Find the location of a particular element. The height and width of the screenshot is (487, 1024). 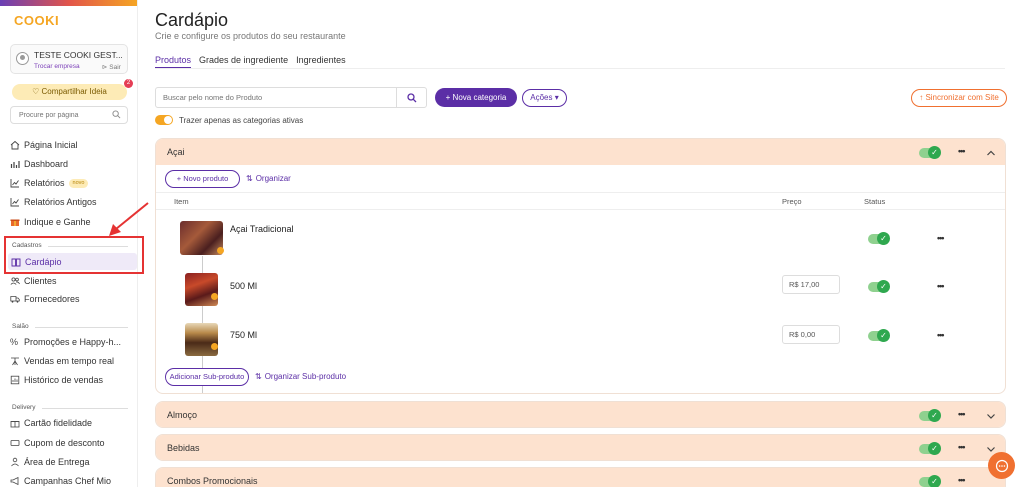

ticket-icon is located at coordinates (15, 443).